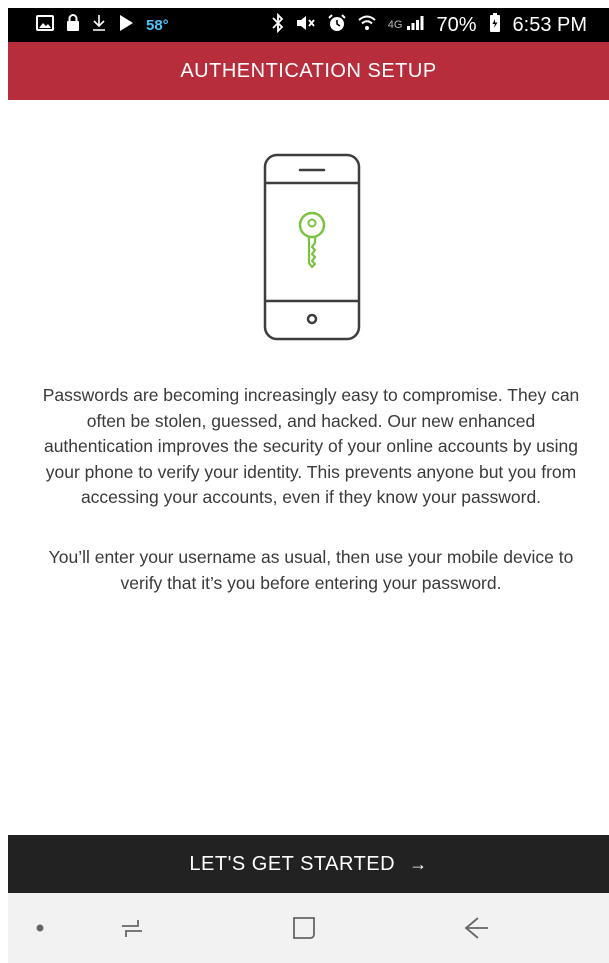 The width and height of the screenshot is (609, 963). What do you see at coordinates (395, 25) in the screenshot?
I see `network-type-text: 4G` at bounding box center [395, 25].